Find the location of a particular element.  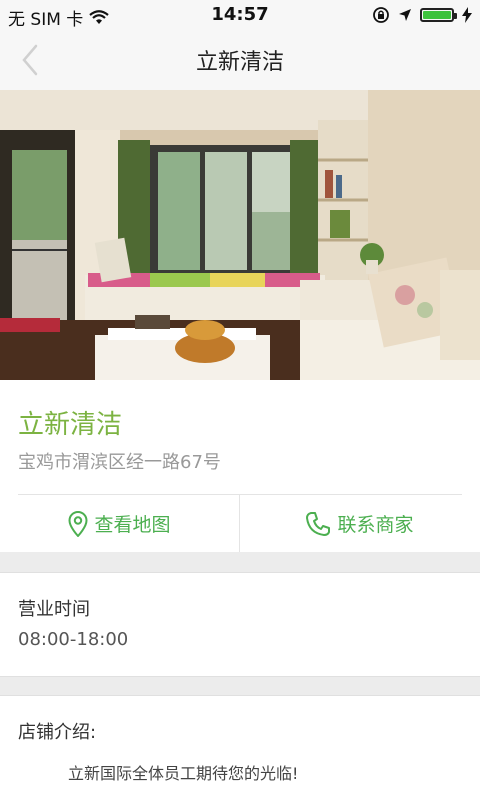

status-bar: 无 SIM 卡 14:57 is located at coordinates (240, 15).